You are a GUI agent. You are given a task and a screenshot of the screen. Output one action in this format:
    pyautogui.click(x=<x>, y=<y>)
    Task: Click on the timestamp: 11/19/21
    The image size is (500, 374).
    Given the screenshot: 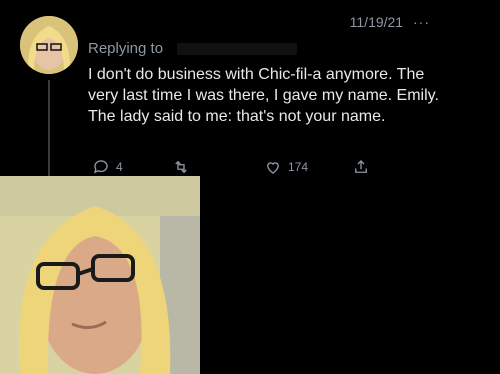 What is the action you would take?
    pyautogui.click(x=376, y=22)
    